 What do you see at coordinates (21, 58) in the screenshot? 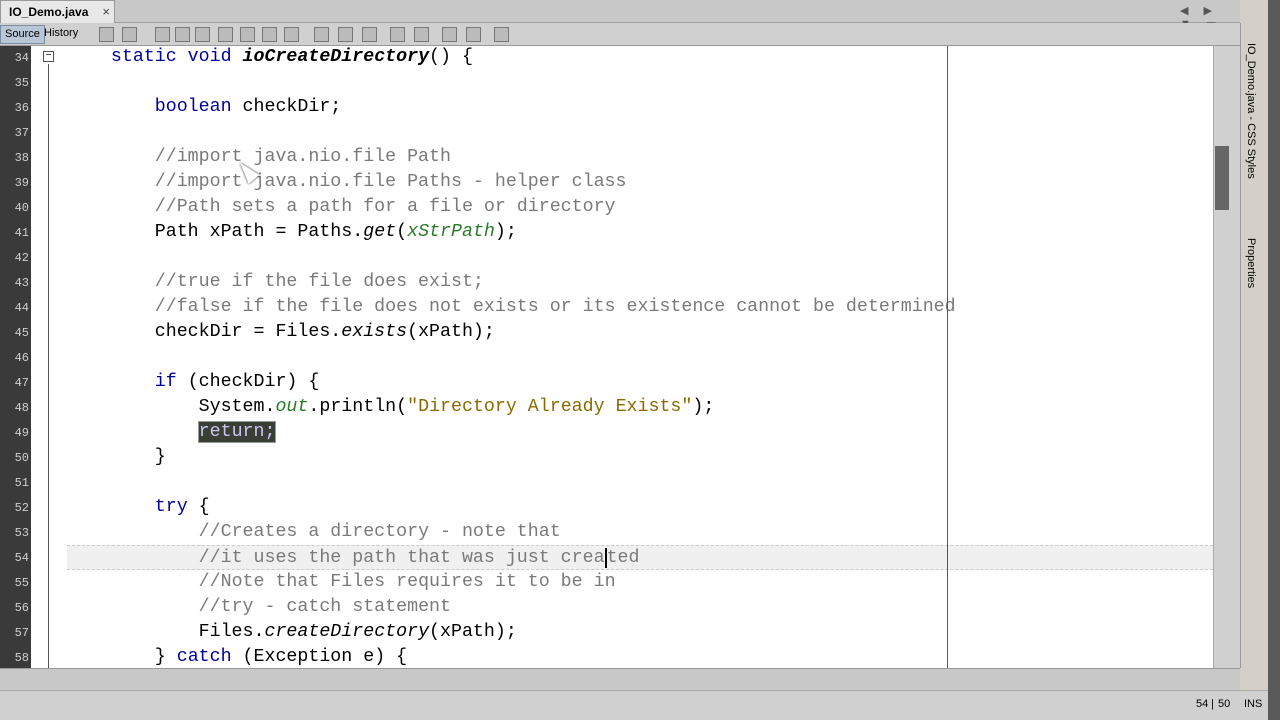
I see `line-number: 34` at bounding box center [21, 58].